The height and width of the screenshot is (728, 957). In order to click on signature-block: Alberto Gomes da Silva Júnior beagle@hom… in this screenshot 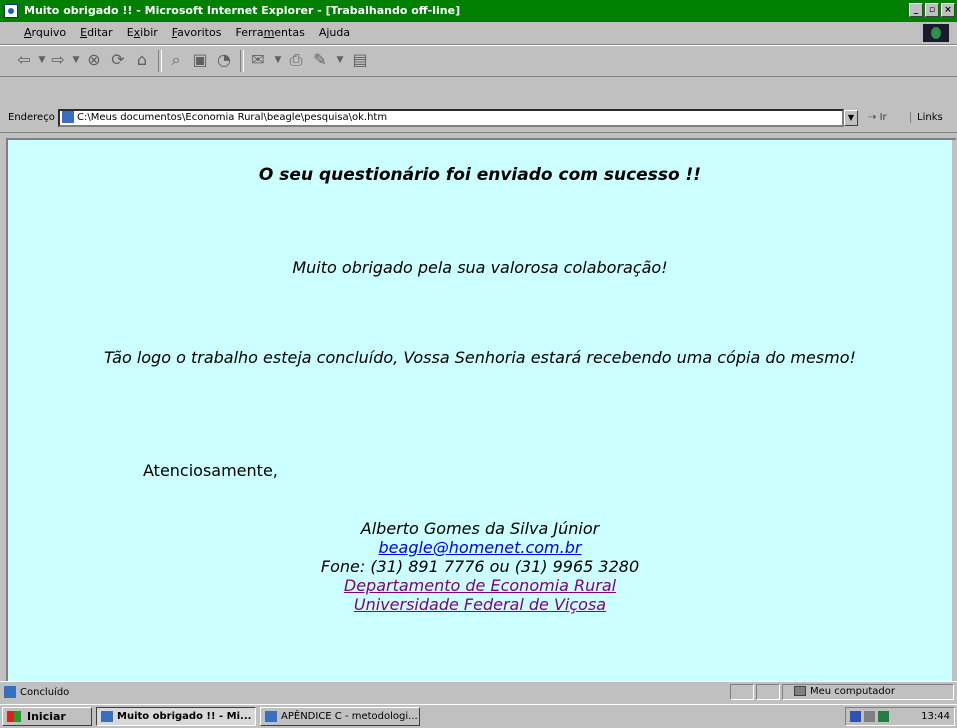, I will do `click(480, 566)`.